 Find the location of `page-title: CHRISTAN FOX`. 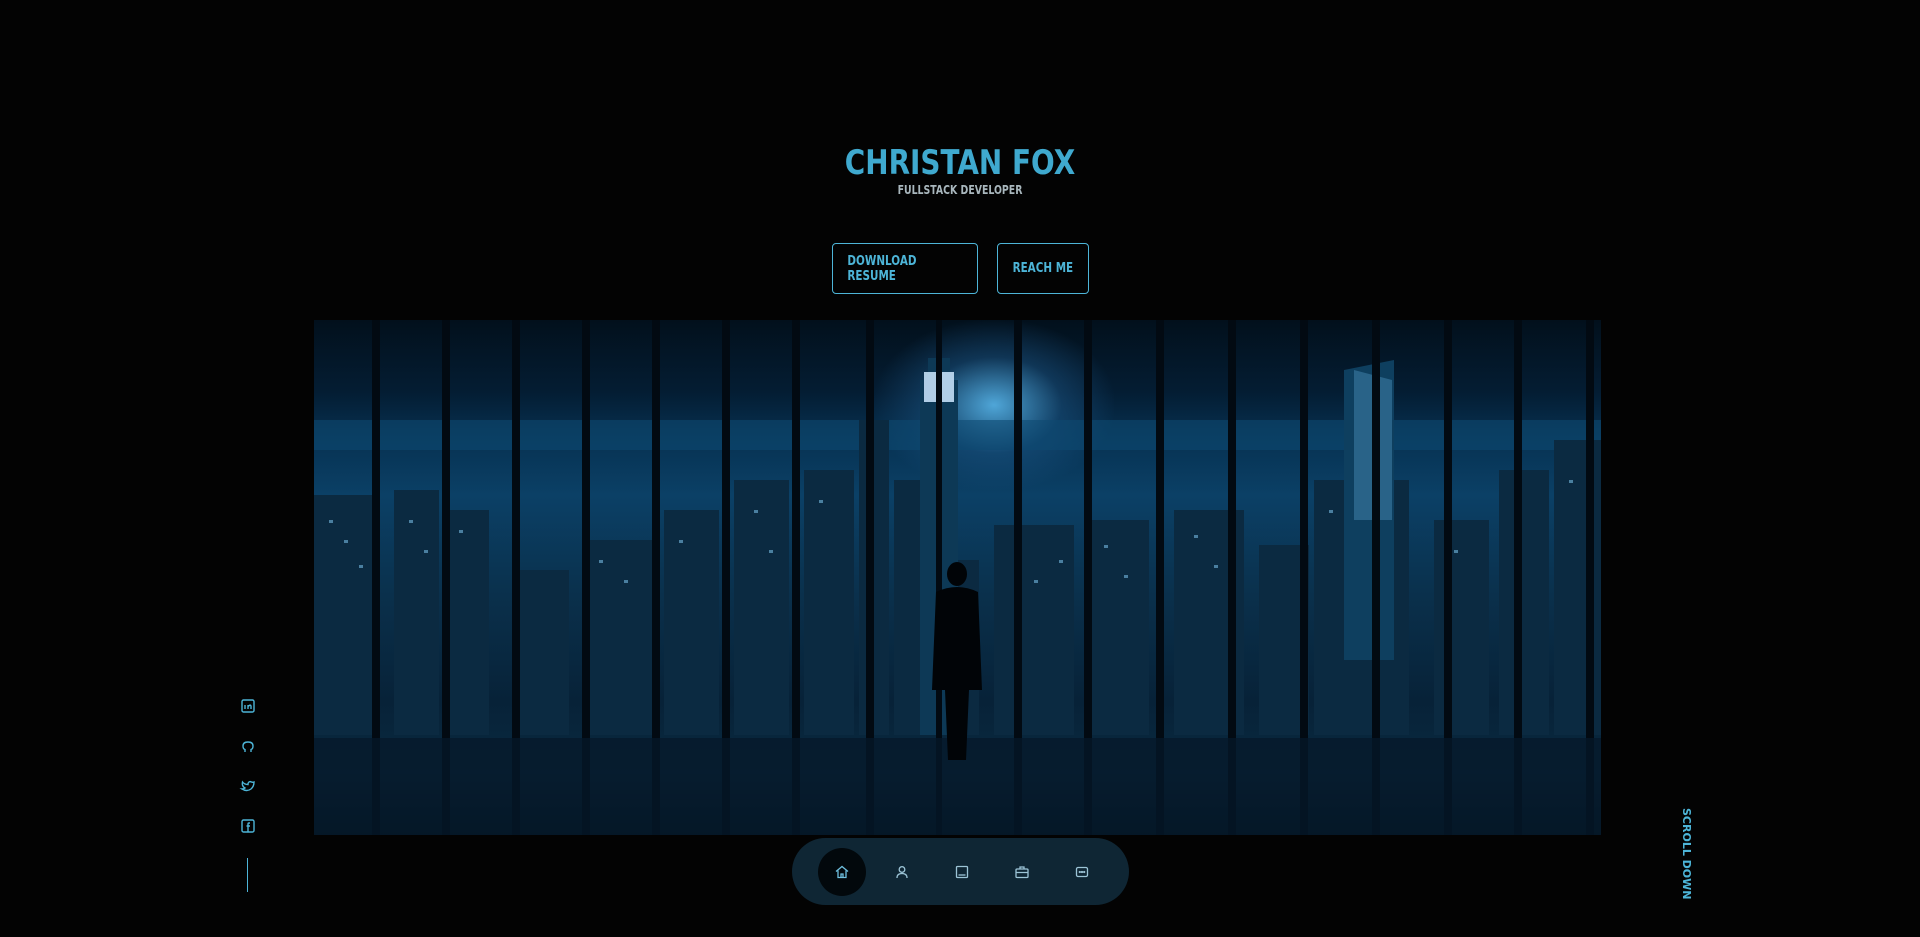

page-title: CHRISTAN FOX is located at coordinates (960, 162).